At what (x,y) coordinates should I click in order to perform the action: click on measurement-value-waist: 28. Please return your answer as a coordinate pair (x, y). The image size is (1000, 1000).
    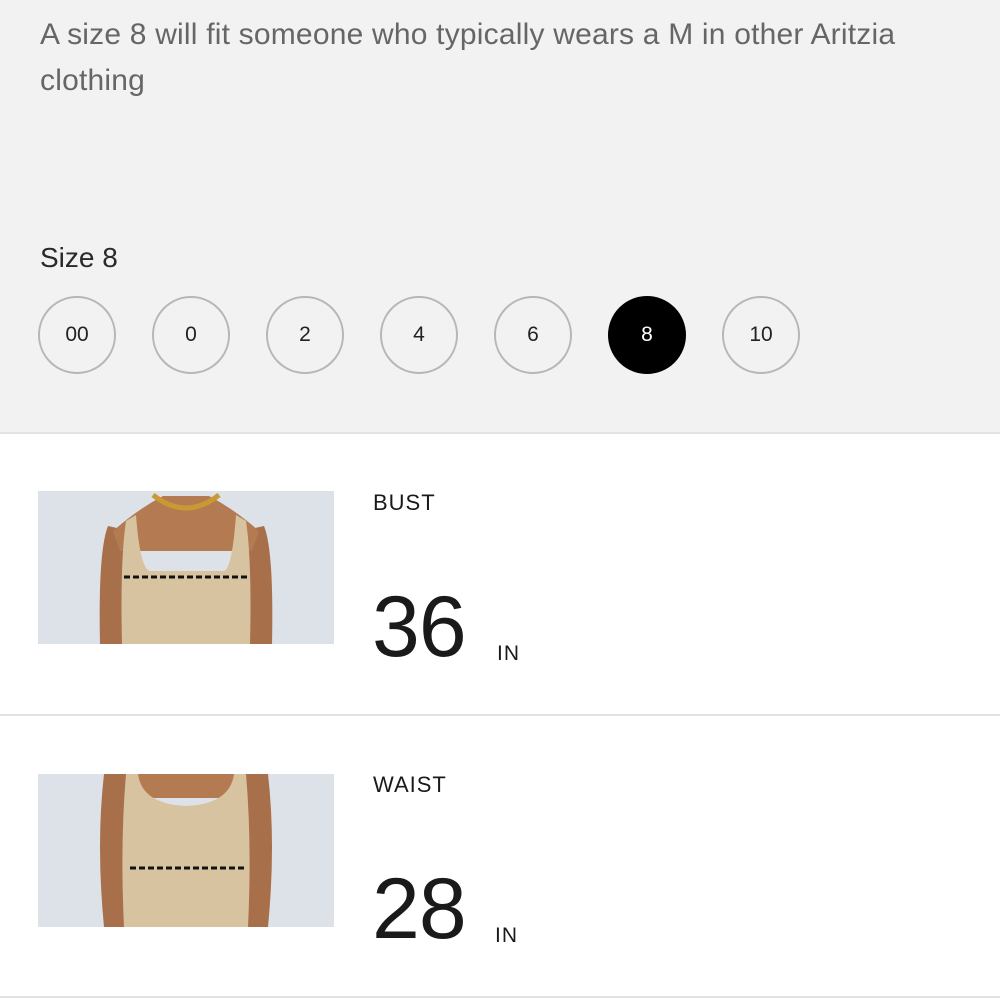
    Looking at the image, I should click on (419, 909).